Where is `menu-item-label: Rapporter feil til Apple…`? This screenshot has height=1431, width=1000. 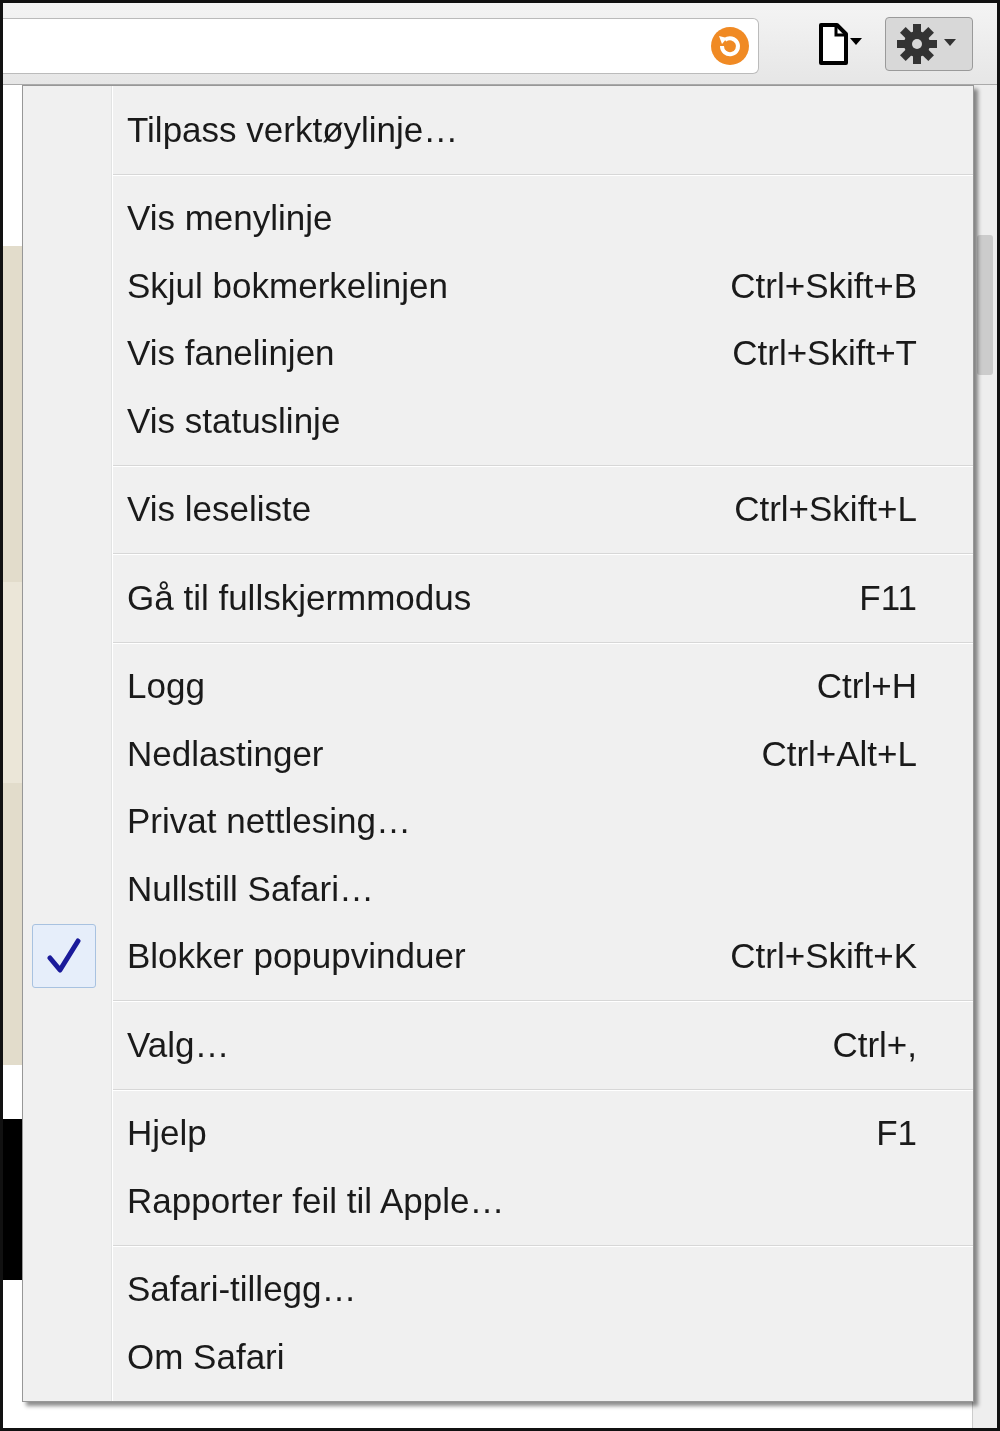 menu-item-label: Rapporter feil til Apple… is located at coordinates (316, 1200).